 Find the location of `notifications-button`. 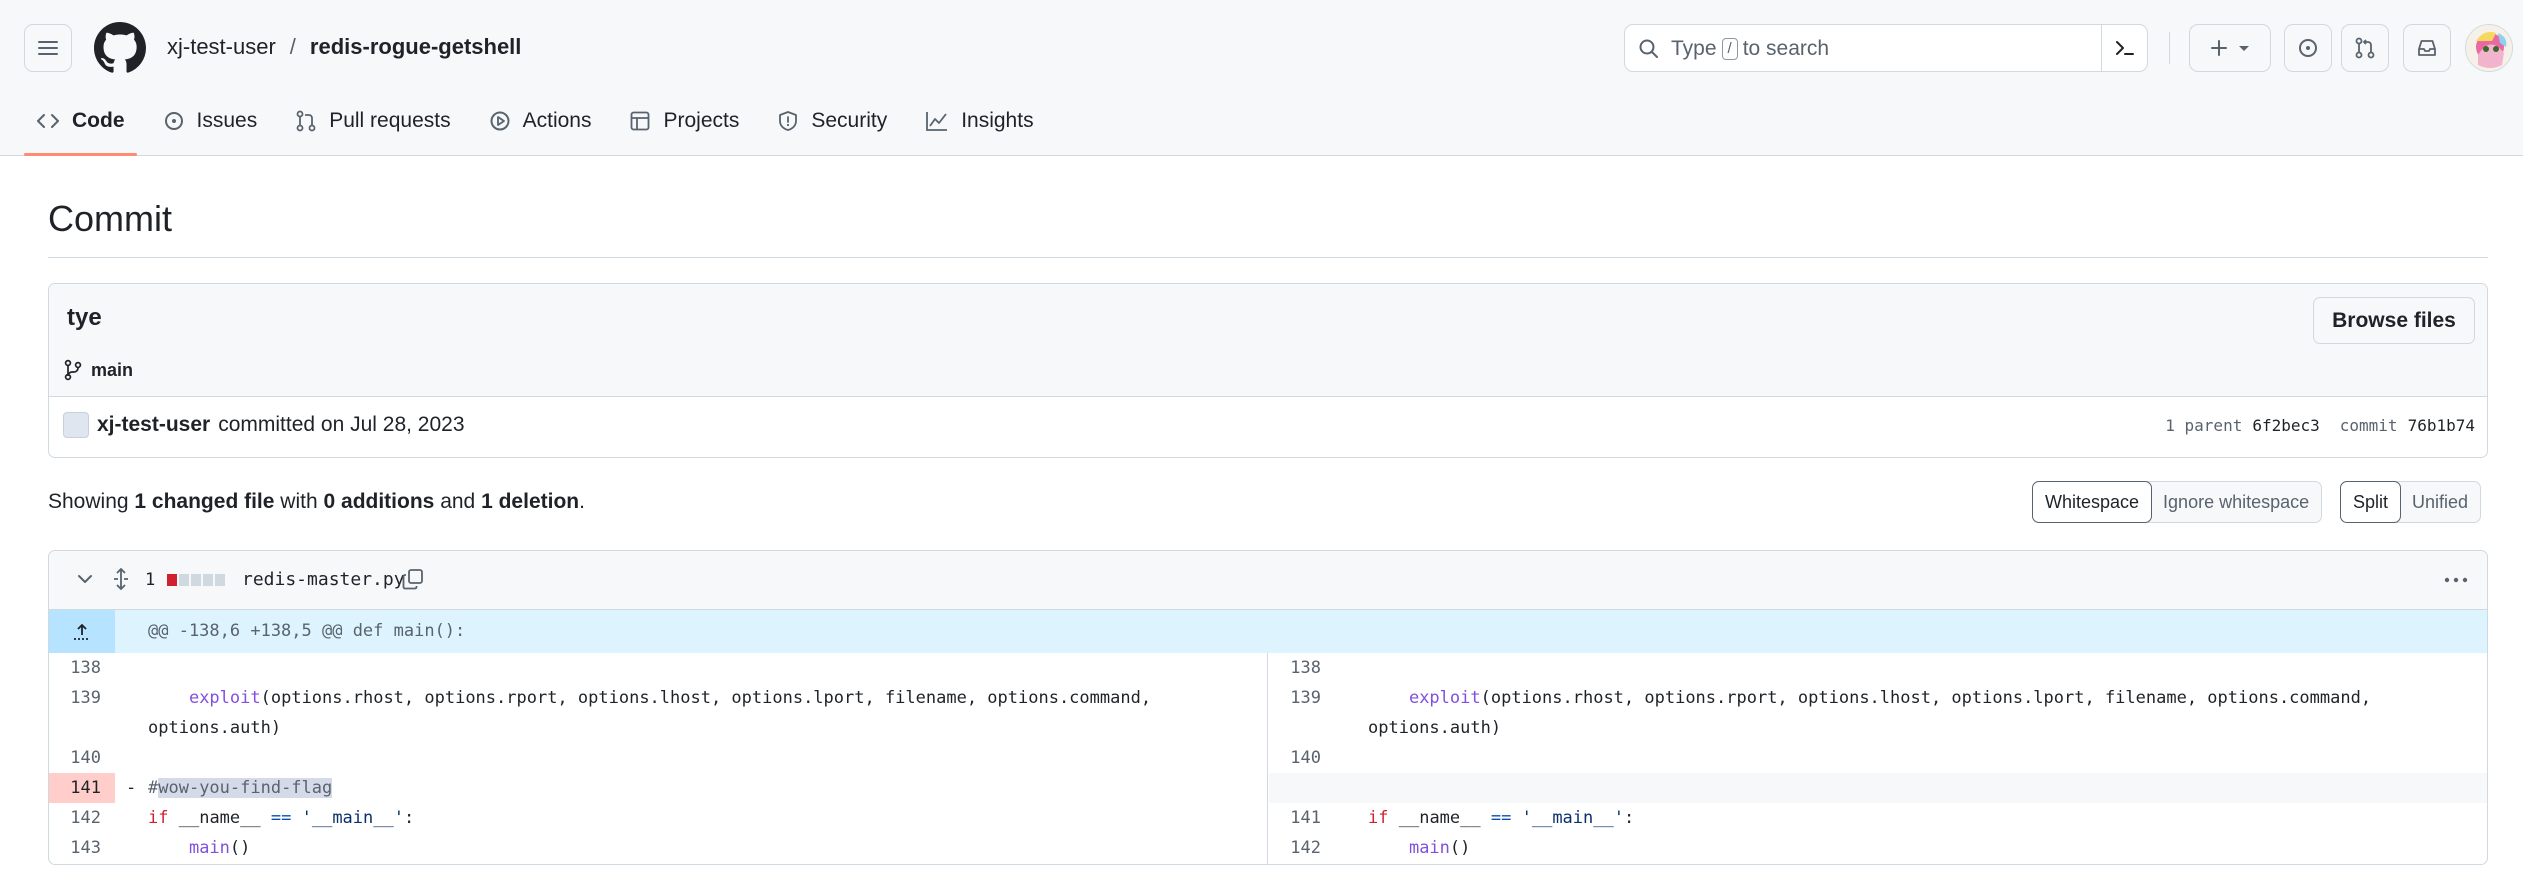

notifications-button is located at coordinates (2427, 48).